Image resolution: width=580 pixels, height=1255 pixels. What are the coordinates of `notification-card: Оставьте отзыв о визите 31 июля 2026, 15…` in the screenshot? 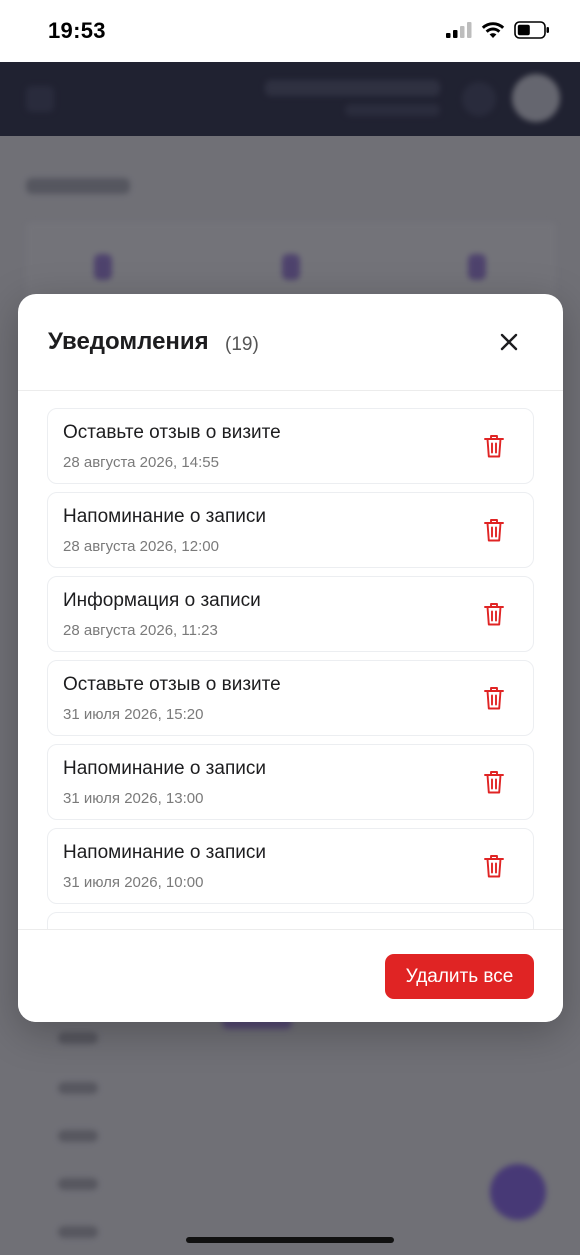 It's located at (290, 698).